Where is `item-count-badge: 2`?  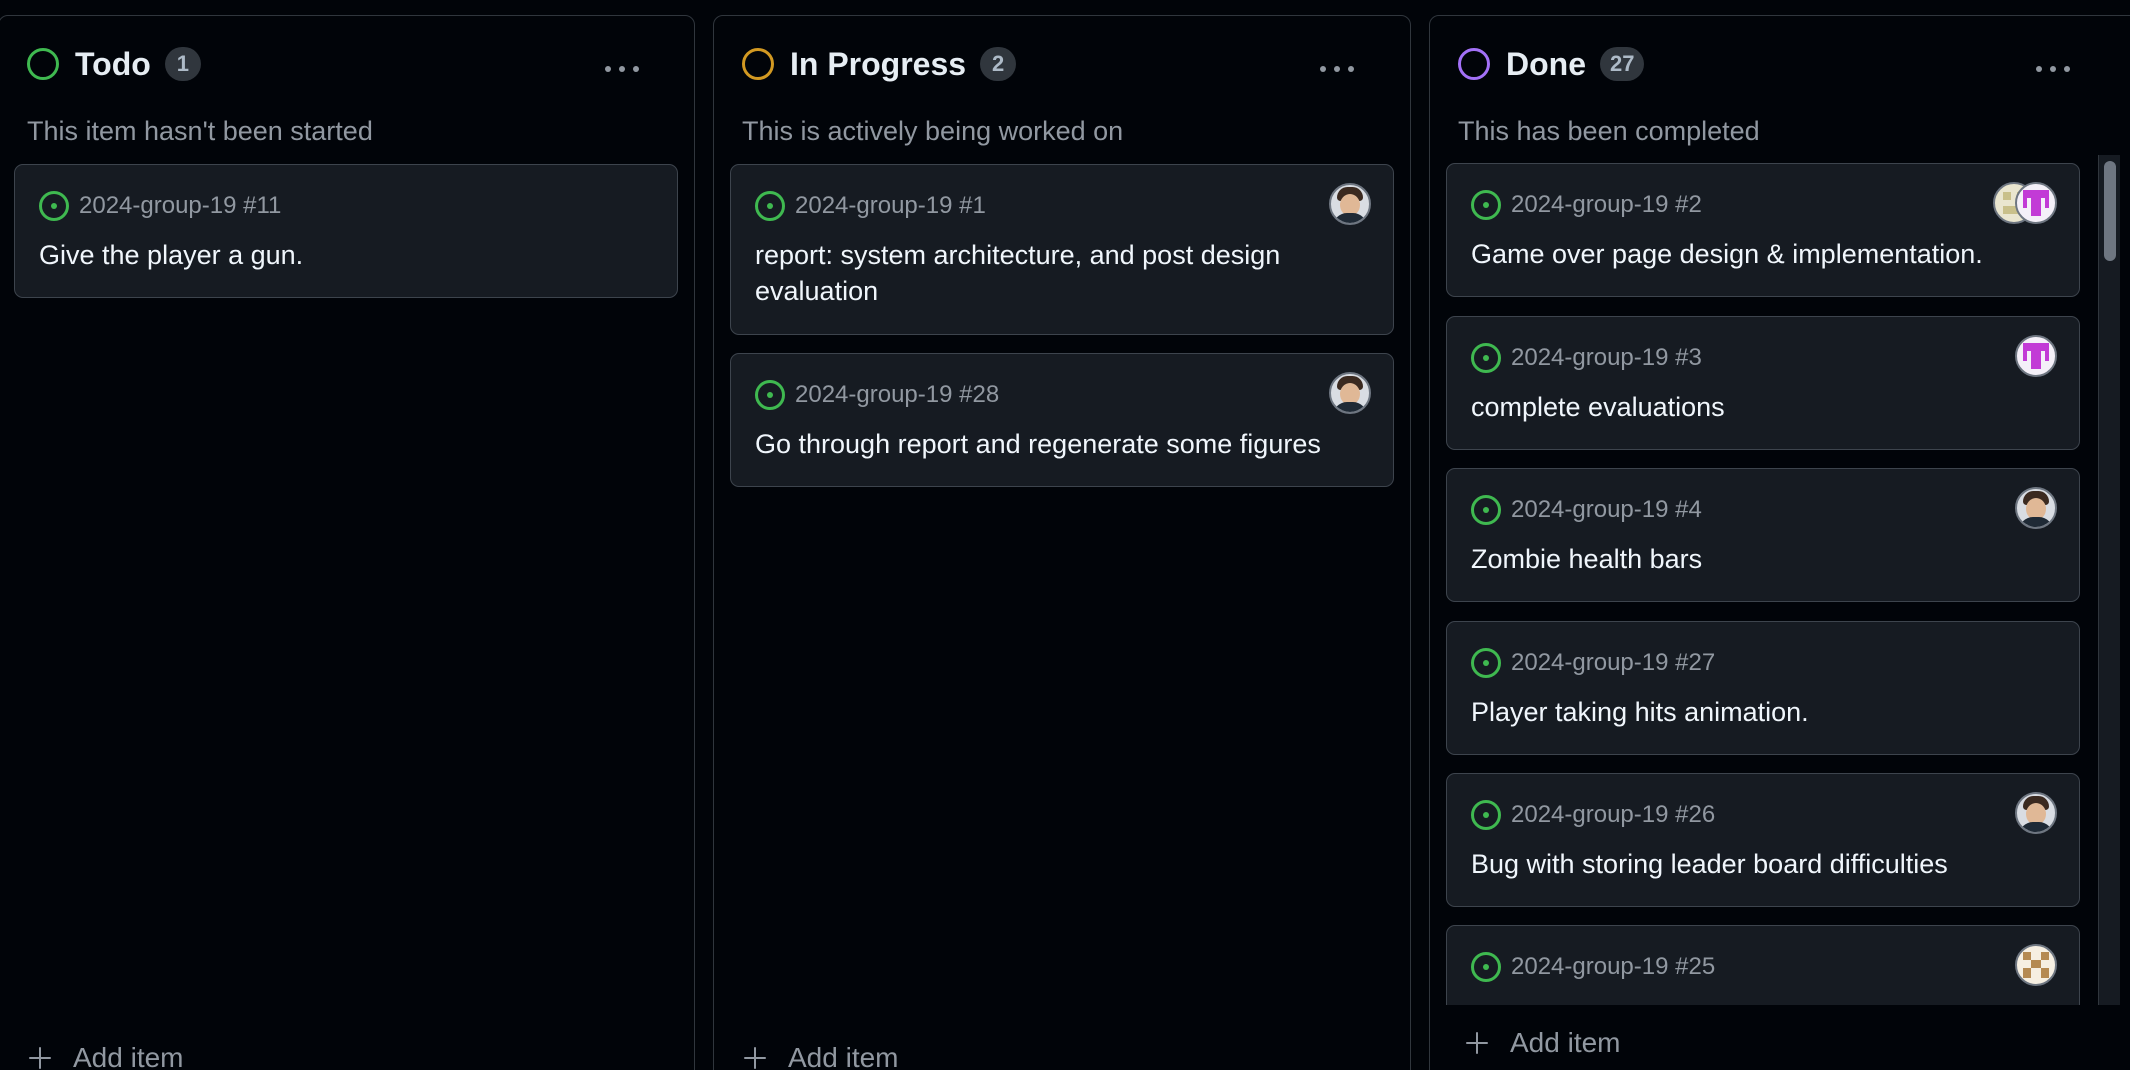 item-count-badge: 2 is located at coordinates (998, 64).